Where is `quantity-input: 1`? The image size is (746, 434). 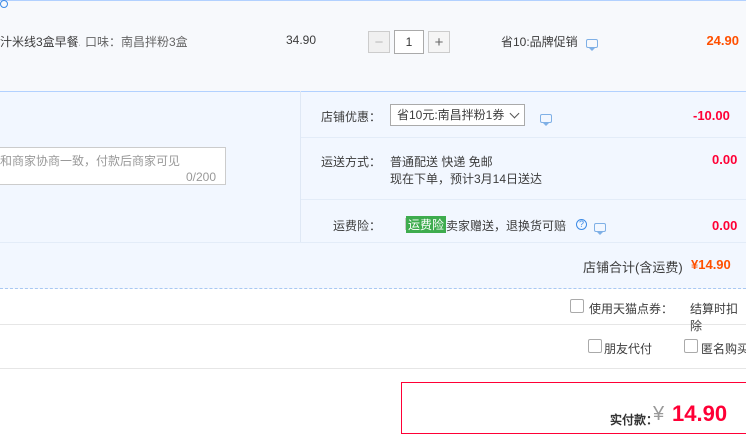
quantity-input: 1 is located at coordinates (409, 42).